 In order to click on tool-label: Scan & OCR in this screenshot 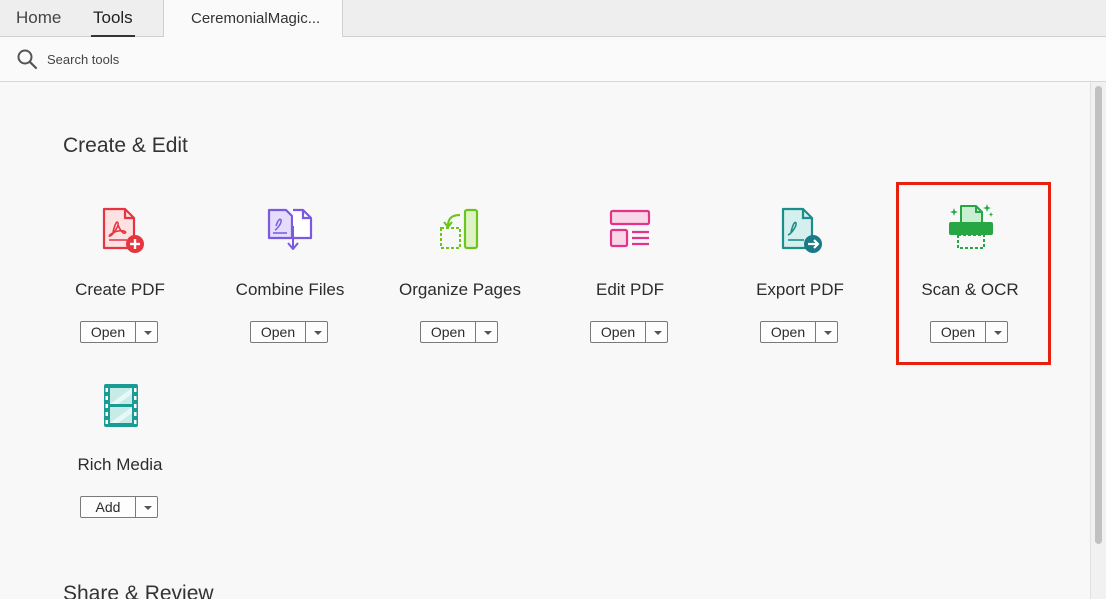, I will do `click(970, 289)`.